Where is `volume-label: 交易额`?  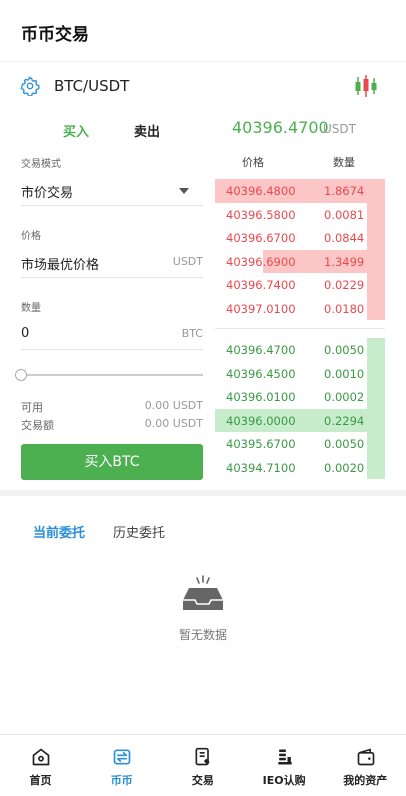 volume-label: 交易额 is located at coordinates (37, 425).